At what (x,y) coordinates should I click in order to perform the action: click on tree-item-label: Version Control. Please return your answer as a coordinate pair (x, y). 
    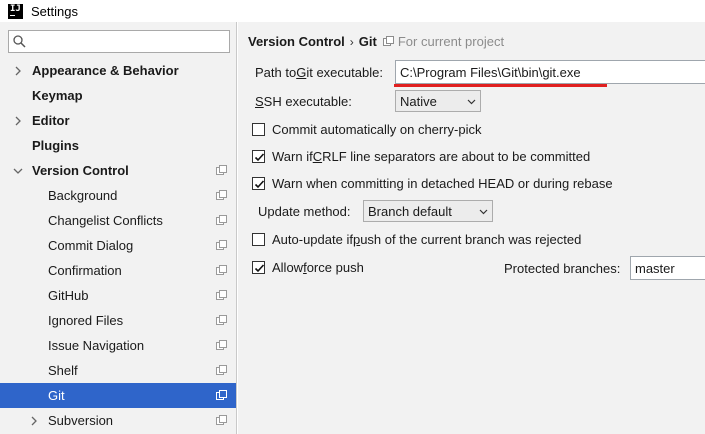
    Looking at the image, I should click on (80, 170).